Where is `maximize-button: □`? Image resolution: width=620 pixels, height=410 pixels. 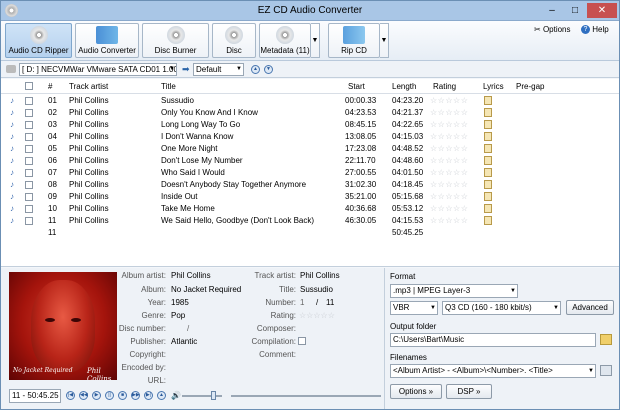
maximize-button: □ is located at coordinates (575, 10).